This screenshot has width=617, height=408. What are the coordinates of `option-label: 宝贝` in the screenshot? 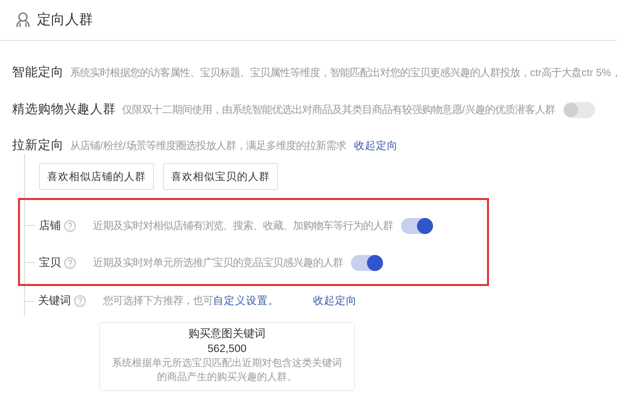 It's located at (50, 263).